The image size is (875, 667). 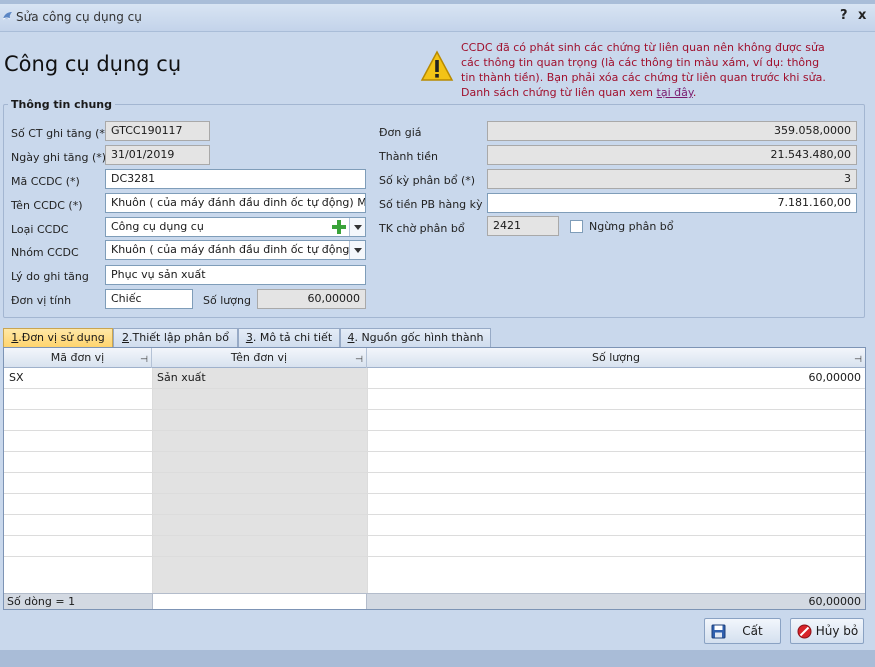 What do you see at coordinates (339, 227) in the screenshot?
I see `add-plus-icon` at bounding box center [339, 227].